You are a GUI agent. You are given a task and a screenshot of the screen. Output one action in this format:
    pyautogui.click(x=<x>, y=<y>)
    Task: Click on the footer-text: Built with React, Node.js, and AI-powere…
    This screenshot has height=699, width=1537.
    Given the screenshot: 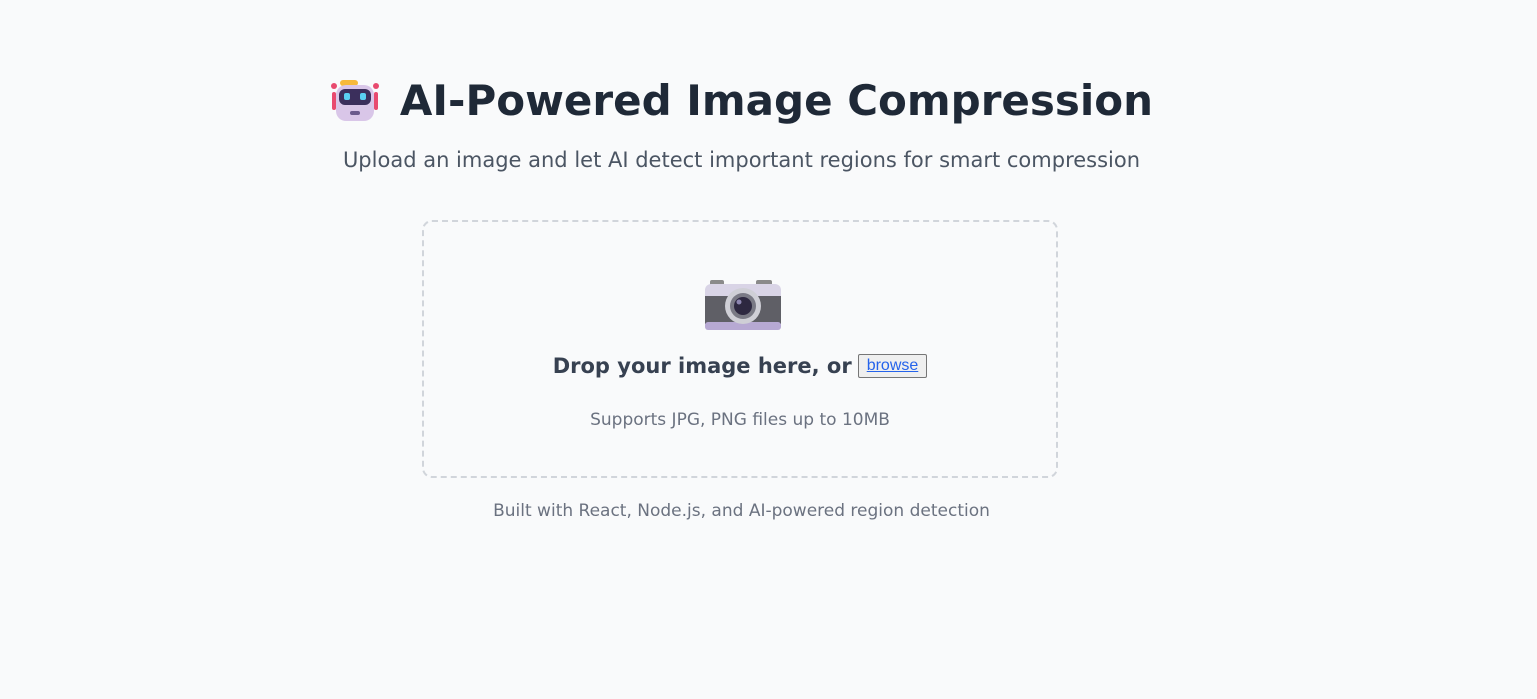 What is the action you would take?
    pyautogui.click(x=741, y=511)
    